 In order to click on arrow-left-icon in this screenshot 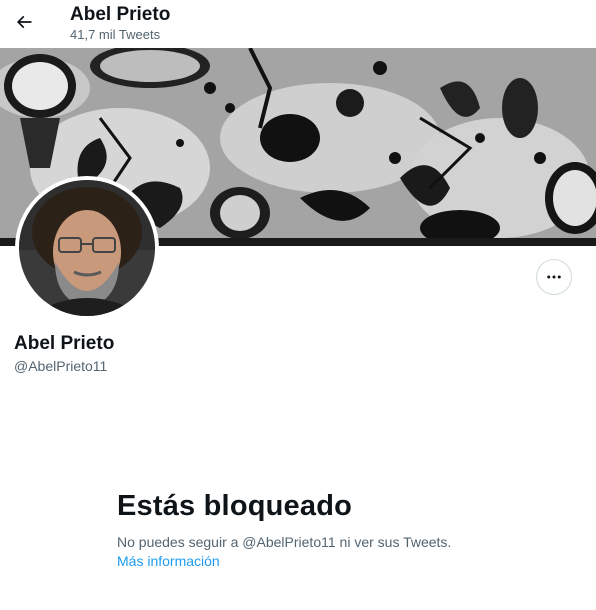, I will do `click(24, 22)`.